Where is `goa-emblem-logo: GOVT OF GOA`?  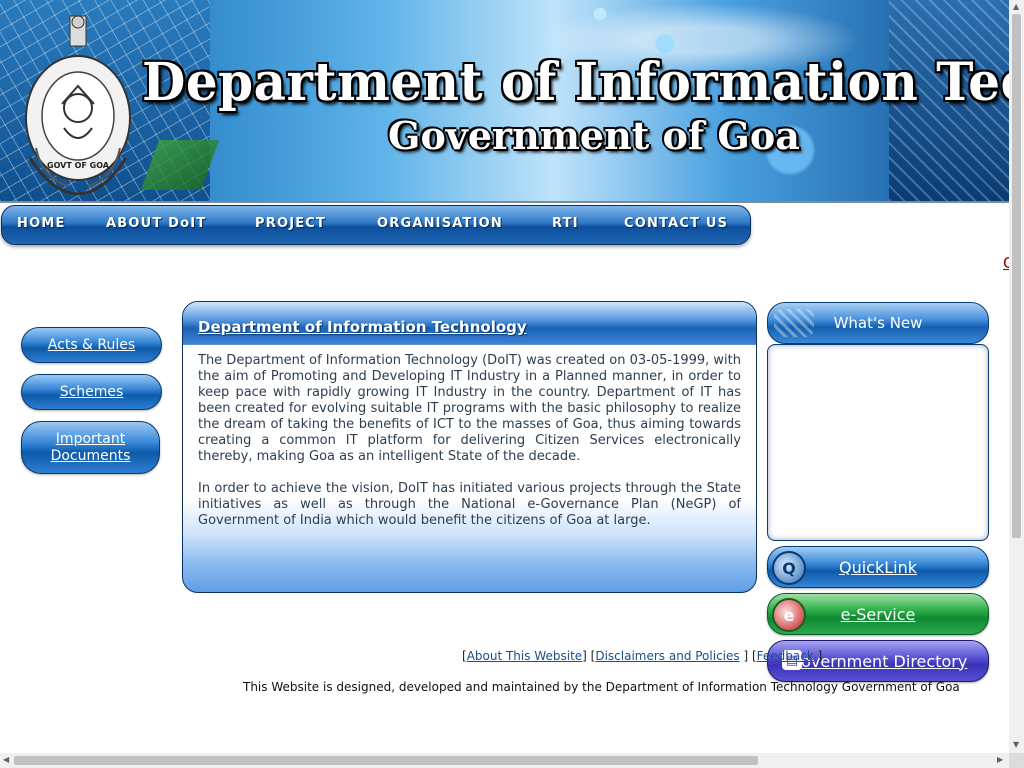 goa-emblem-logo: GOVT OF GOA is located at coordinates (78, 105).